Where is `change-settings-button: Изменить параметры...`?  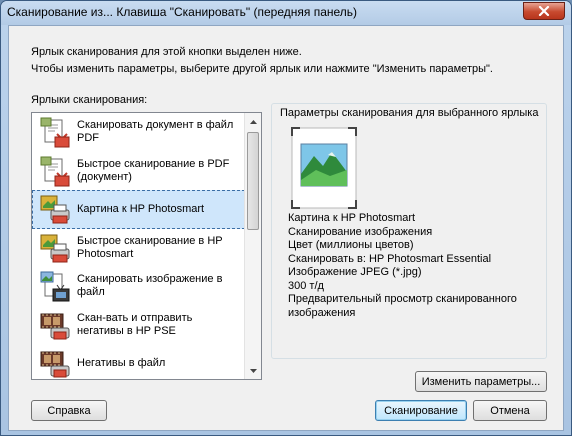
change-settings-button: Изменить параметры... is located at coordinates (481, 381).